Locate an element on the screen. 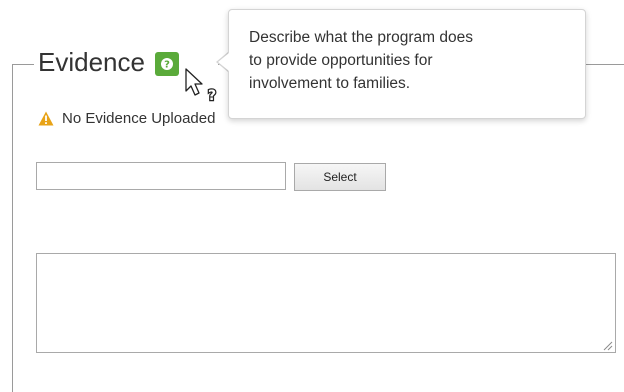 This screenshot has height=392, width=624. fieldset-border-left is located at coordinates (12, 228).